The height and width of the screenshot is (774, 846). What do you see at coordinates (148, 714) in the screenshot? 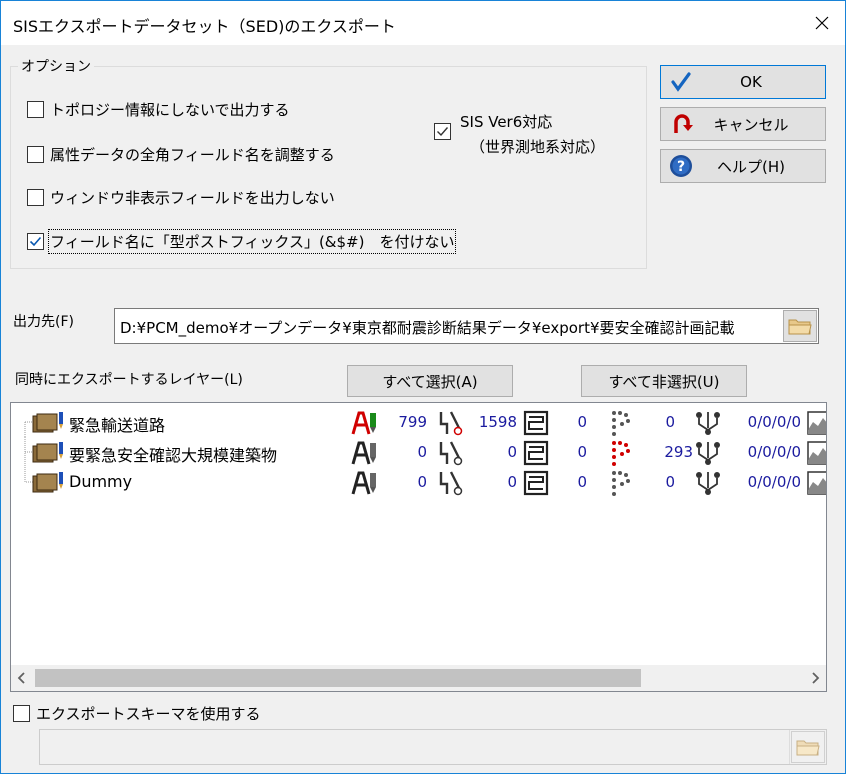
I see `checkbox-label: エクスポートスキーマを使用する` at bounding box center [148, 714].